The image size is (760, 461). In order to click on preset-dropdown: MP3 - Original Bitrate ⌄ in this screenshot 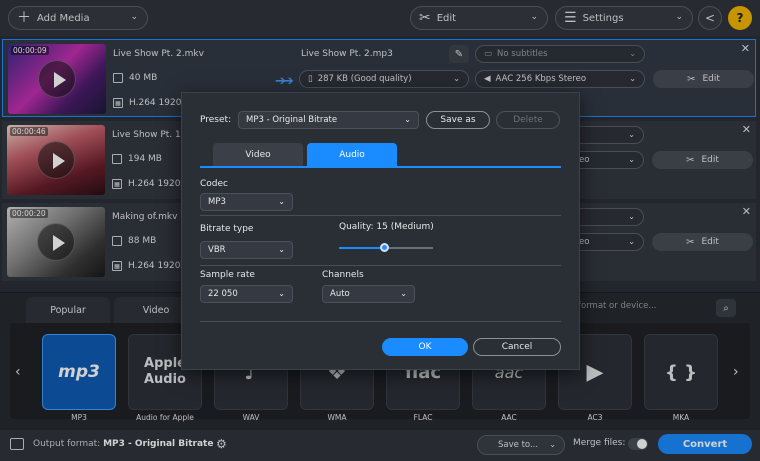, I will do `click(328, 120)`.